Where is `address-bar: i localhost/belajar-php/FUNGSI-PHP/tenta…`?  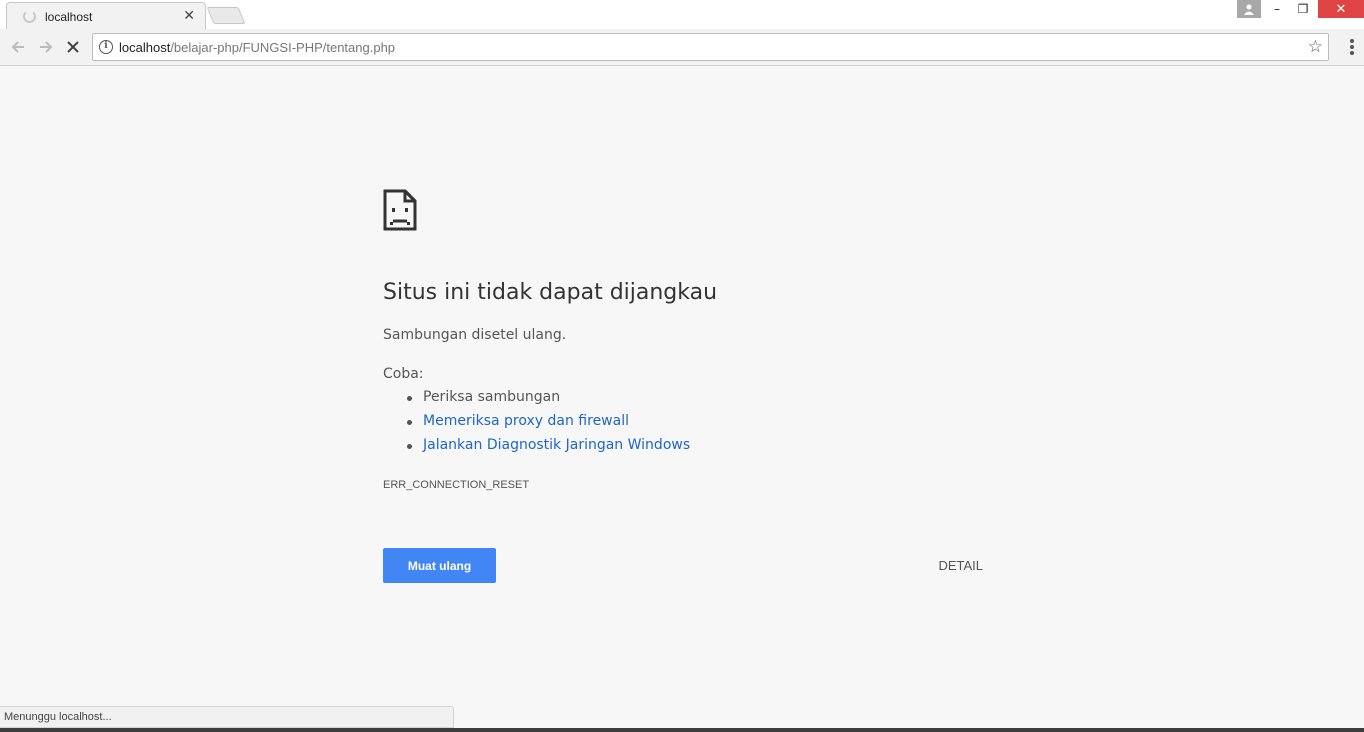
address-bar: i localhost/belajar-php/FUNGSI-PHP/tenta… is located at coordinates (710, 47).